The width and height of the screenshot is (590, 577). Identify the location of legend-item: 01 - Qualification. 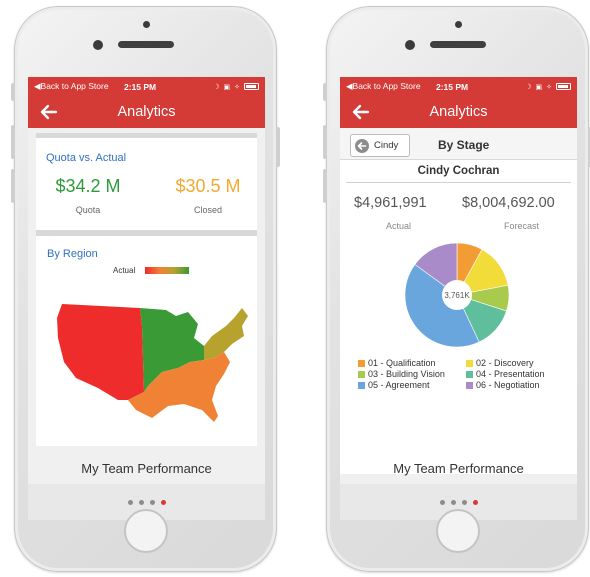
(397, 363).